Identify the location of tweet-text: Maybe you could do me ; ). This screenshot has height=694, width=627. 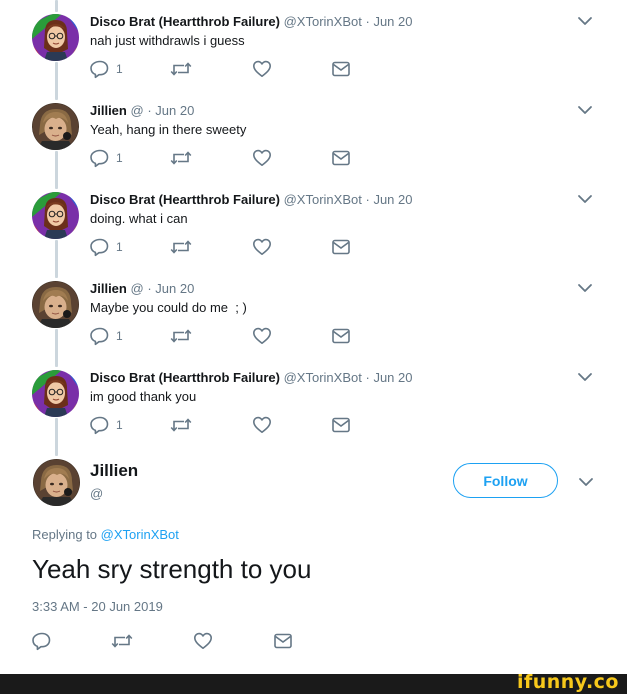
(168, 307).